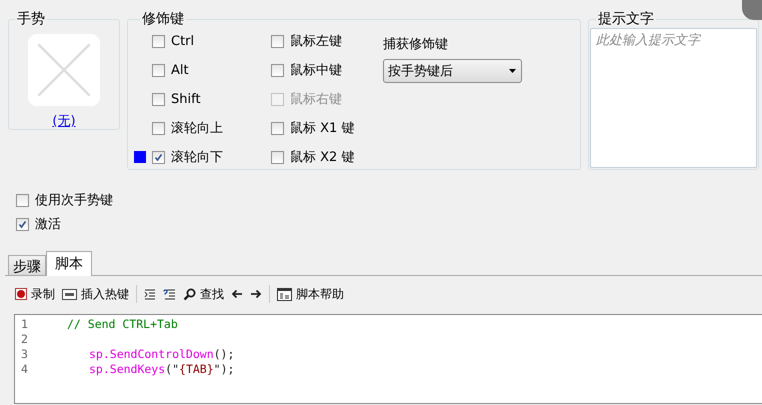 The width and height of the screenshot is (762, 405). Describe the element at coordinates (752, 10) in the screenshot. I see `window-corner` at that location.